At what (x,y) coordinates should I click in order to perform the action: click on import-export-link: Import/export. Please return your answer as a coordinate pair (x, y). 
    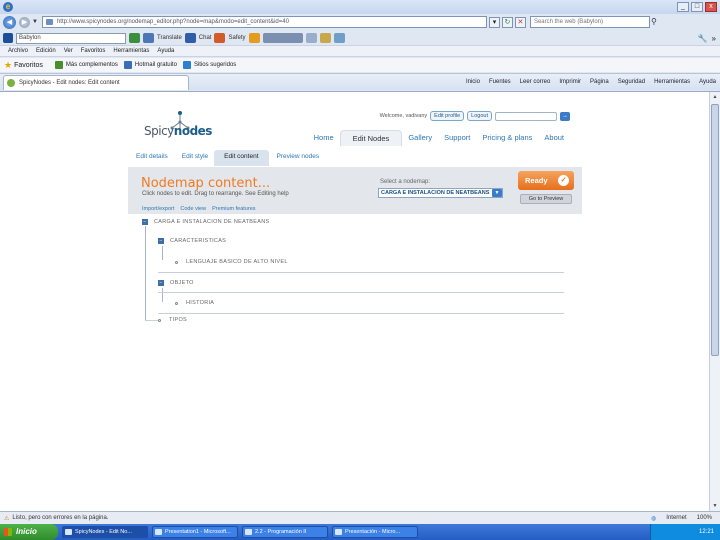
    Looking at the image, I should click on (158, 209).